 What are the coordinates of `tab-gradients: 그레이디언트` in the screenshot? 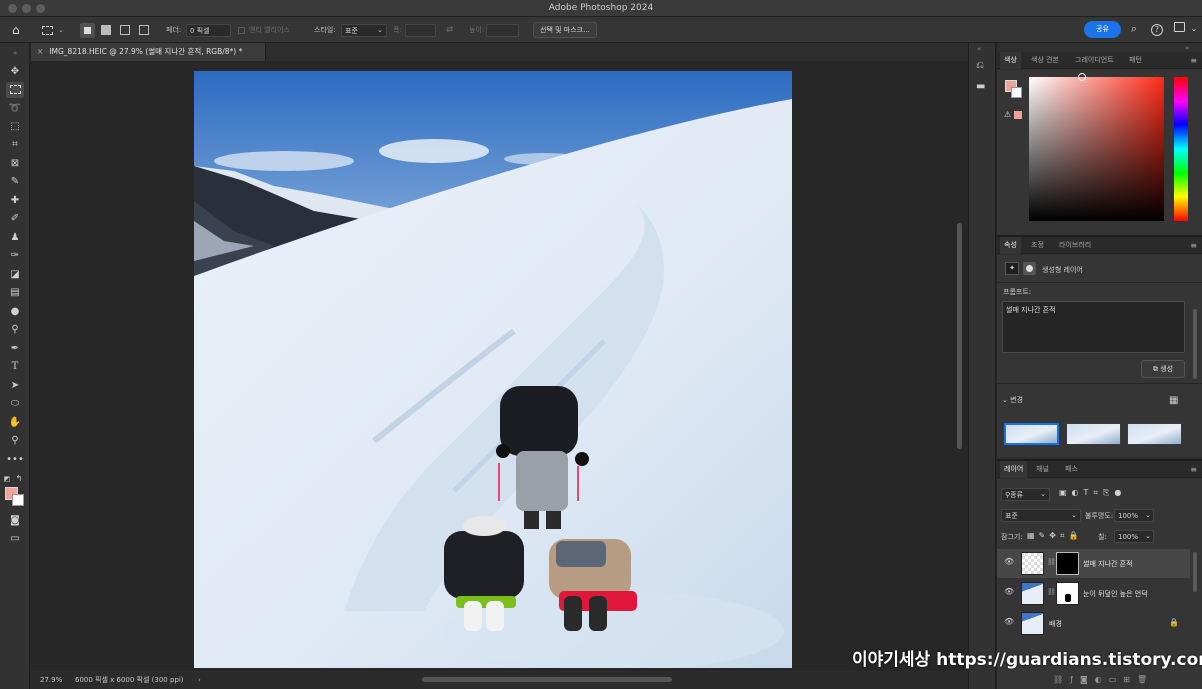 It's located at (1094, 60).